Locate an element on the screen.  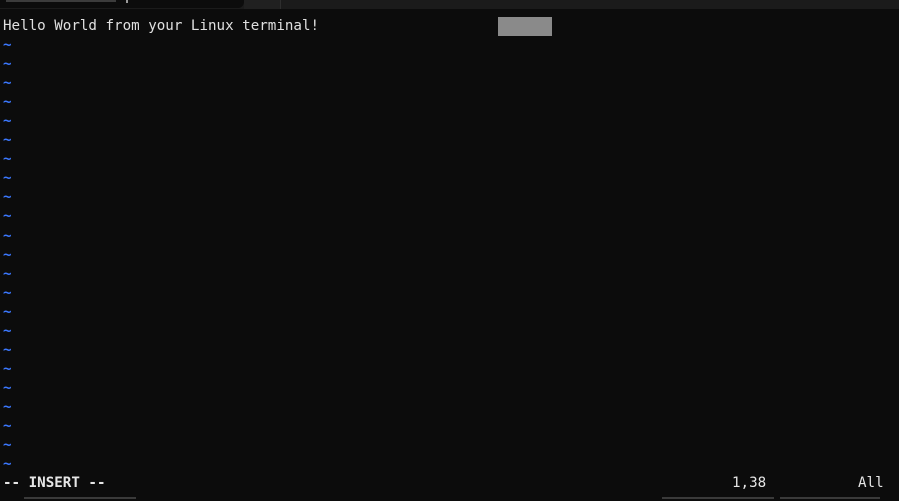
bottom-edge is located at coordinates (449, 499).